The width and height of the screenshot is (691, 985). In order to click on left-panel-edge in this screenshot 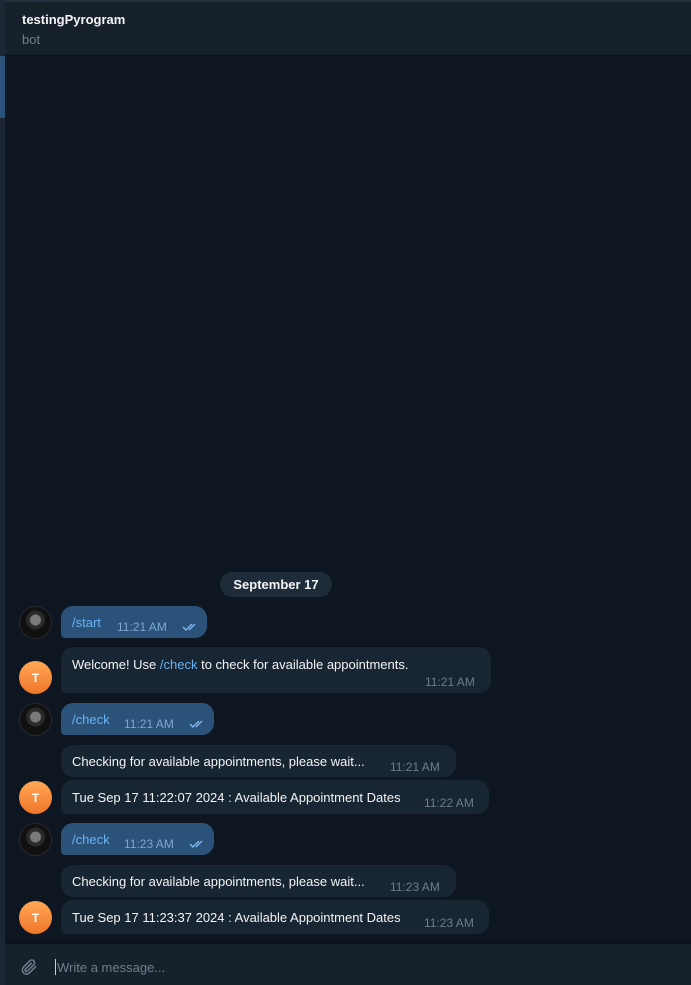, I will do `click(2, 492)`.